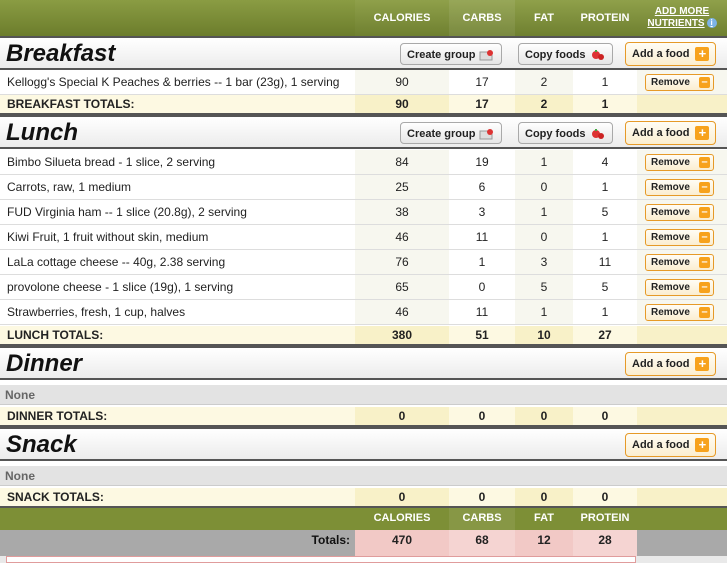  I want to click on summary-header-carbs: CARBS, so click(482, 519).